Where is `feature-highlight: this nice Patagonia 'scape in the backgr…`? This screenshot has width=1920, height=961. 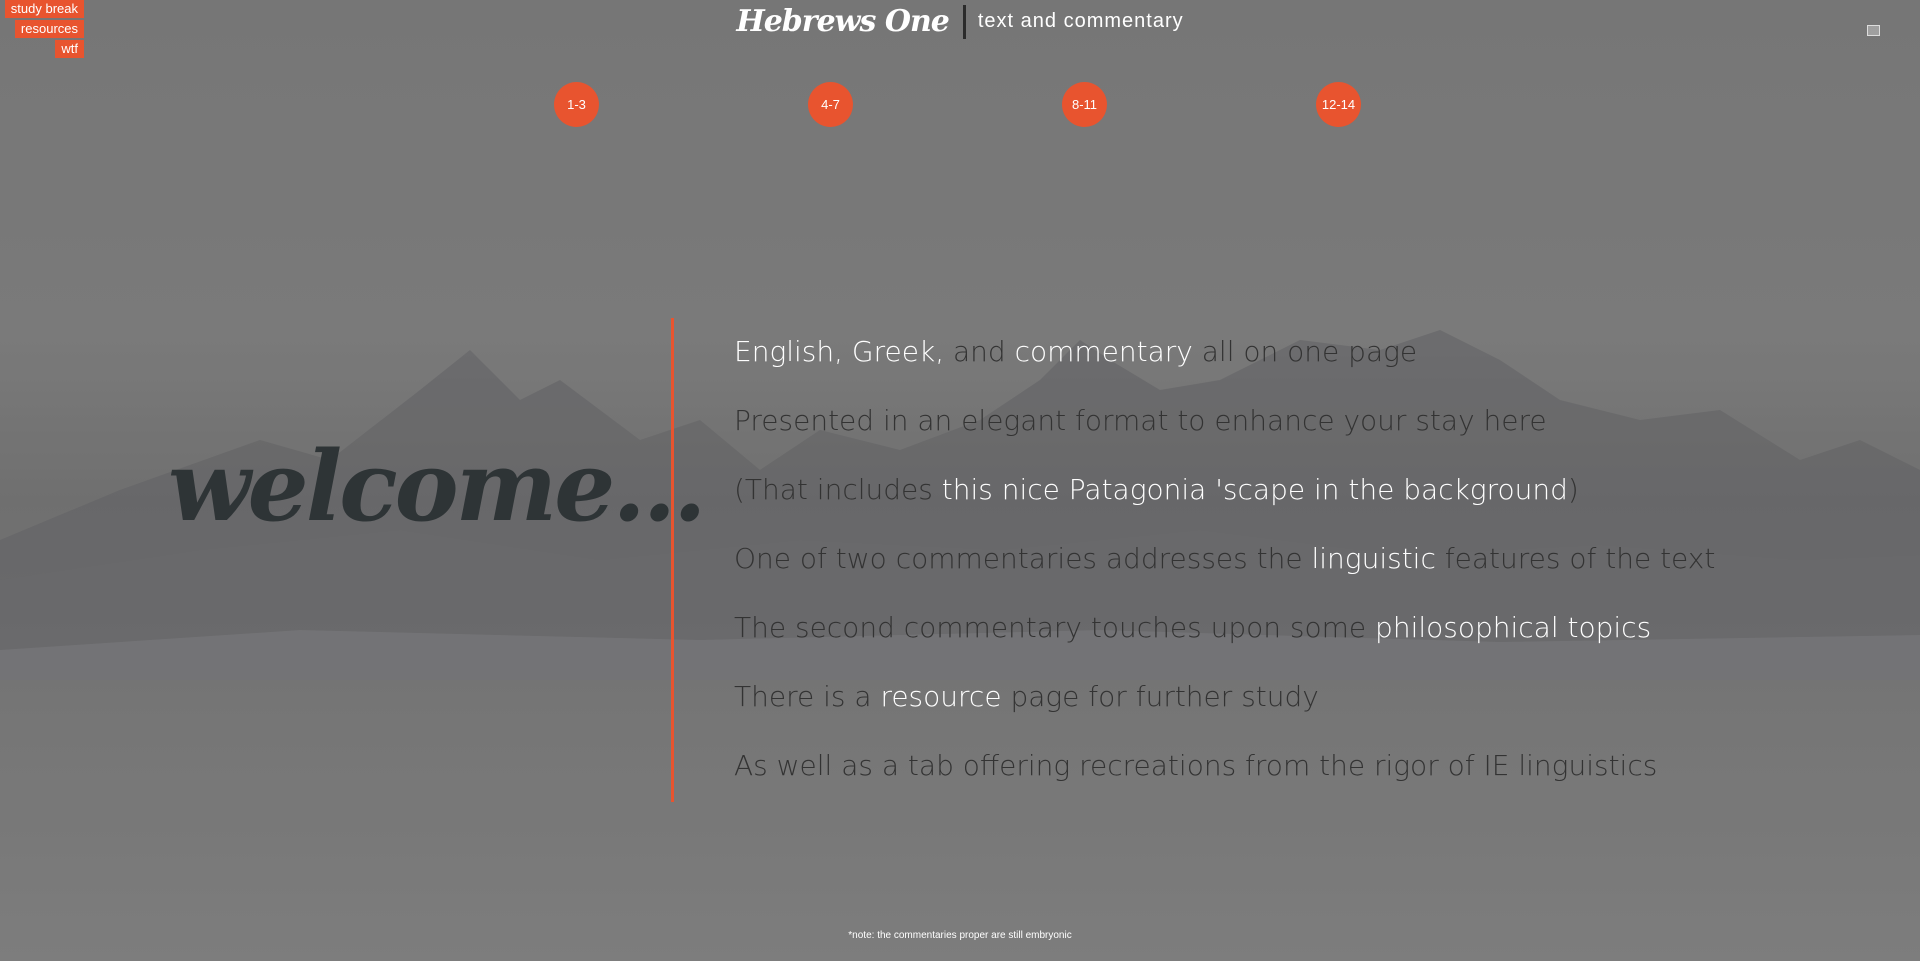 feature-highlight: this nice Patagonia 'scape in the backgr… is located at coordinates (1254, 489).